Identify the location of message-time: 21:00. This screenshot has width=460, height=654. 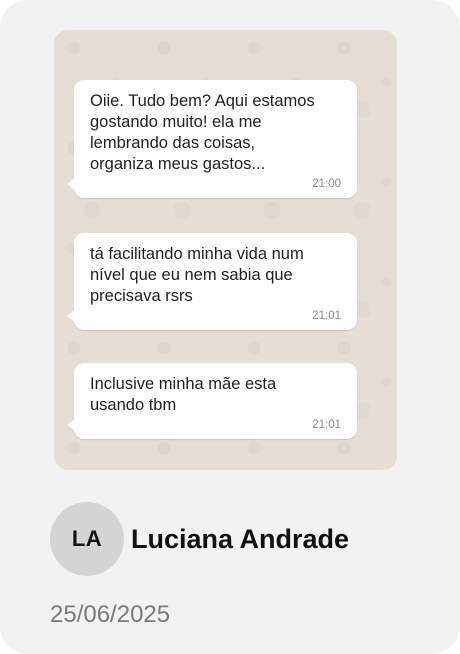
(326, 184).